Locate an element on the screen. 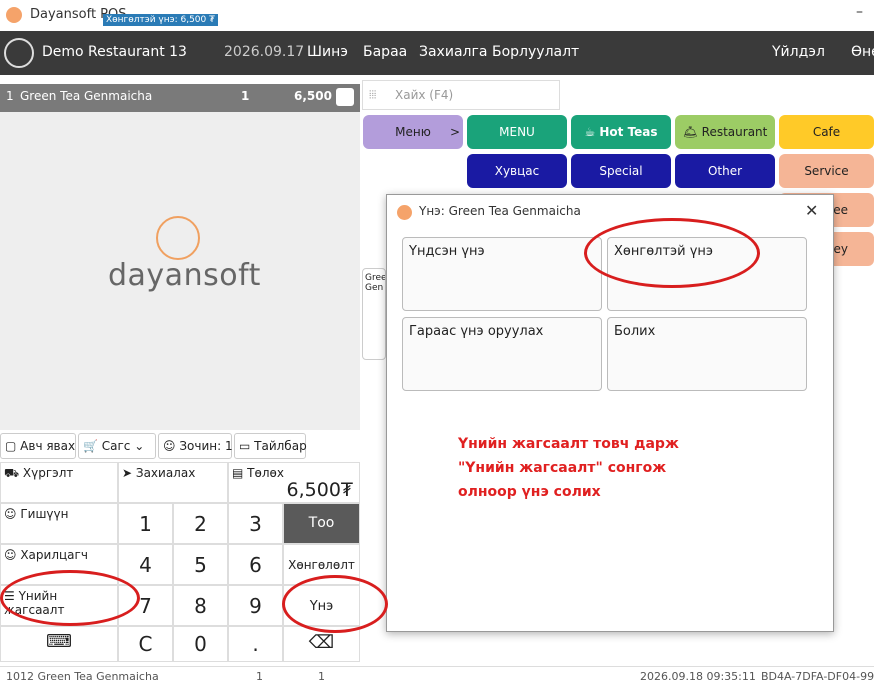  brand-logo-text: dayansoft is located at coordinates (184, 275).